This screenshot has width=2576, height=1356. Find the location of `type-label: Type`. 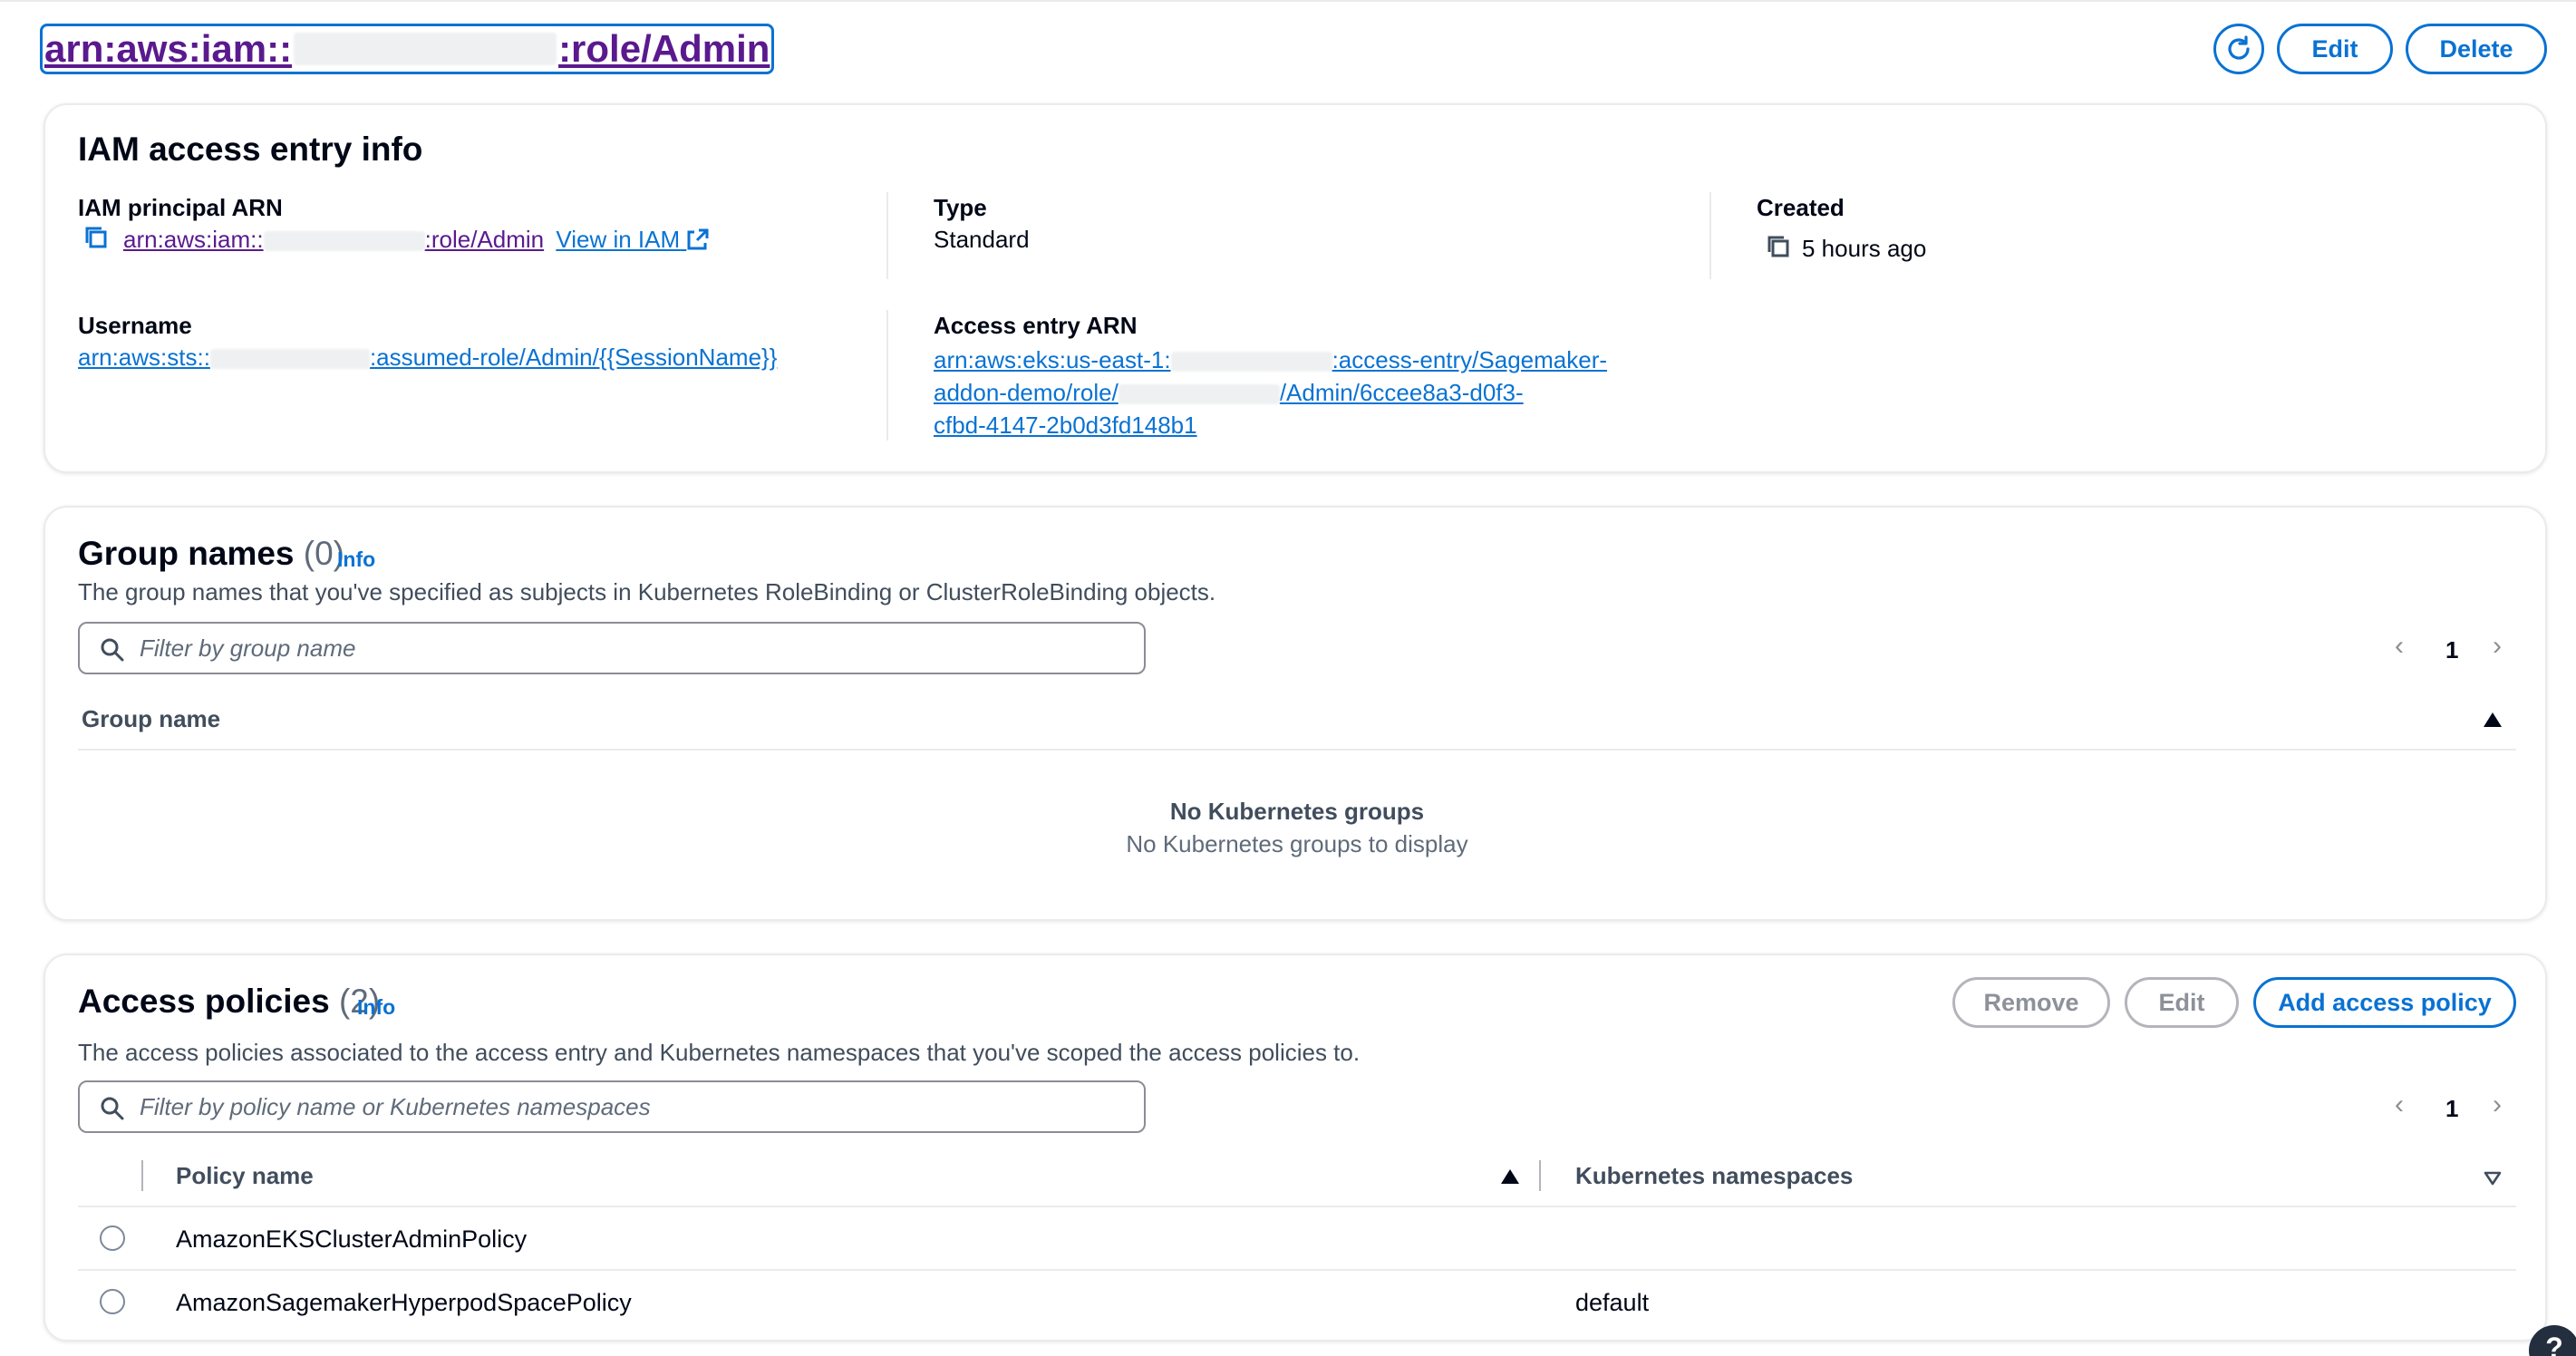

type-label: Type is located at coordinates (960, 207).